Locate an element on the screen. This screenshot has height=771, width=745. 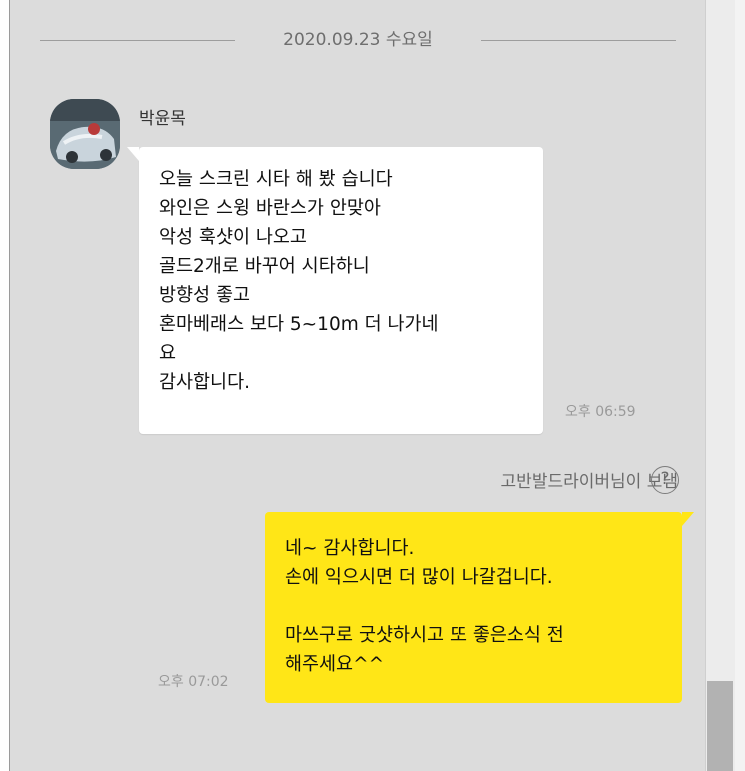
message-line: 감사합니다. is located at coordinates (204, 382).